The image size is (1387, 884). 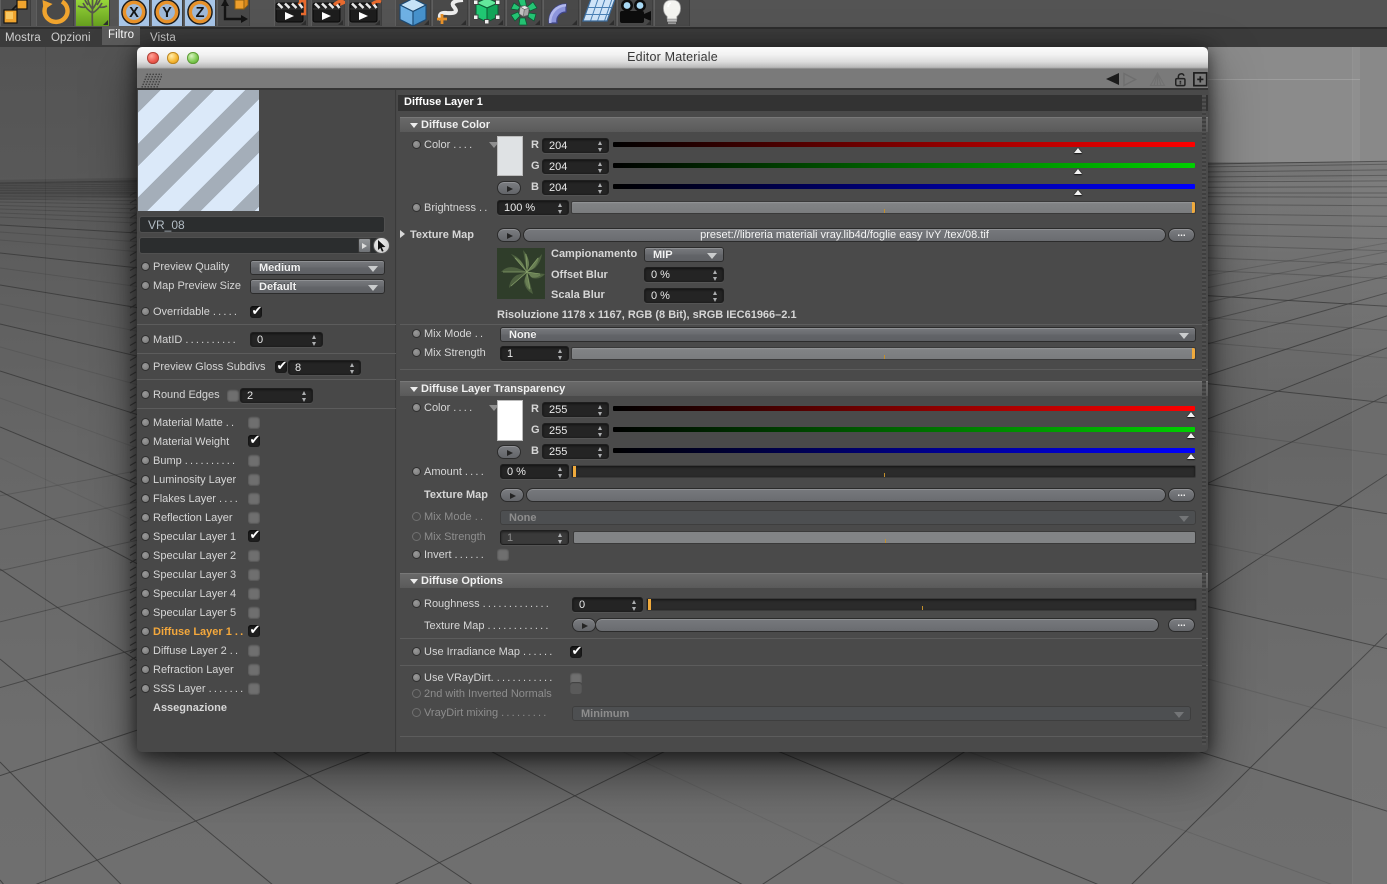 I want to click on svg-text: X, so click(x=134, y=13).